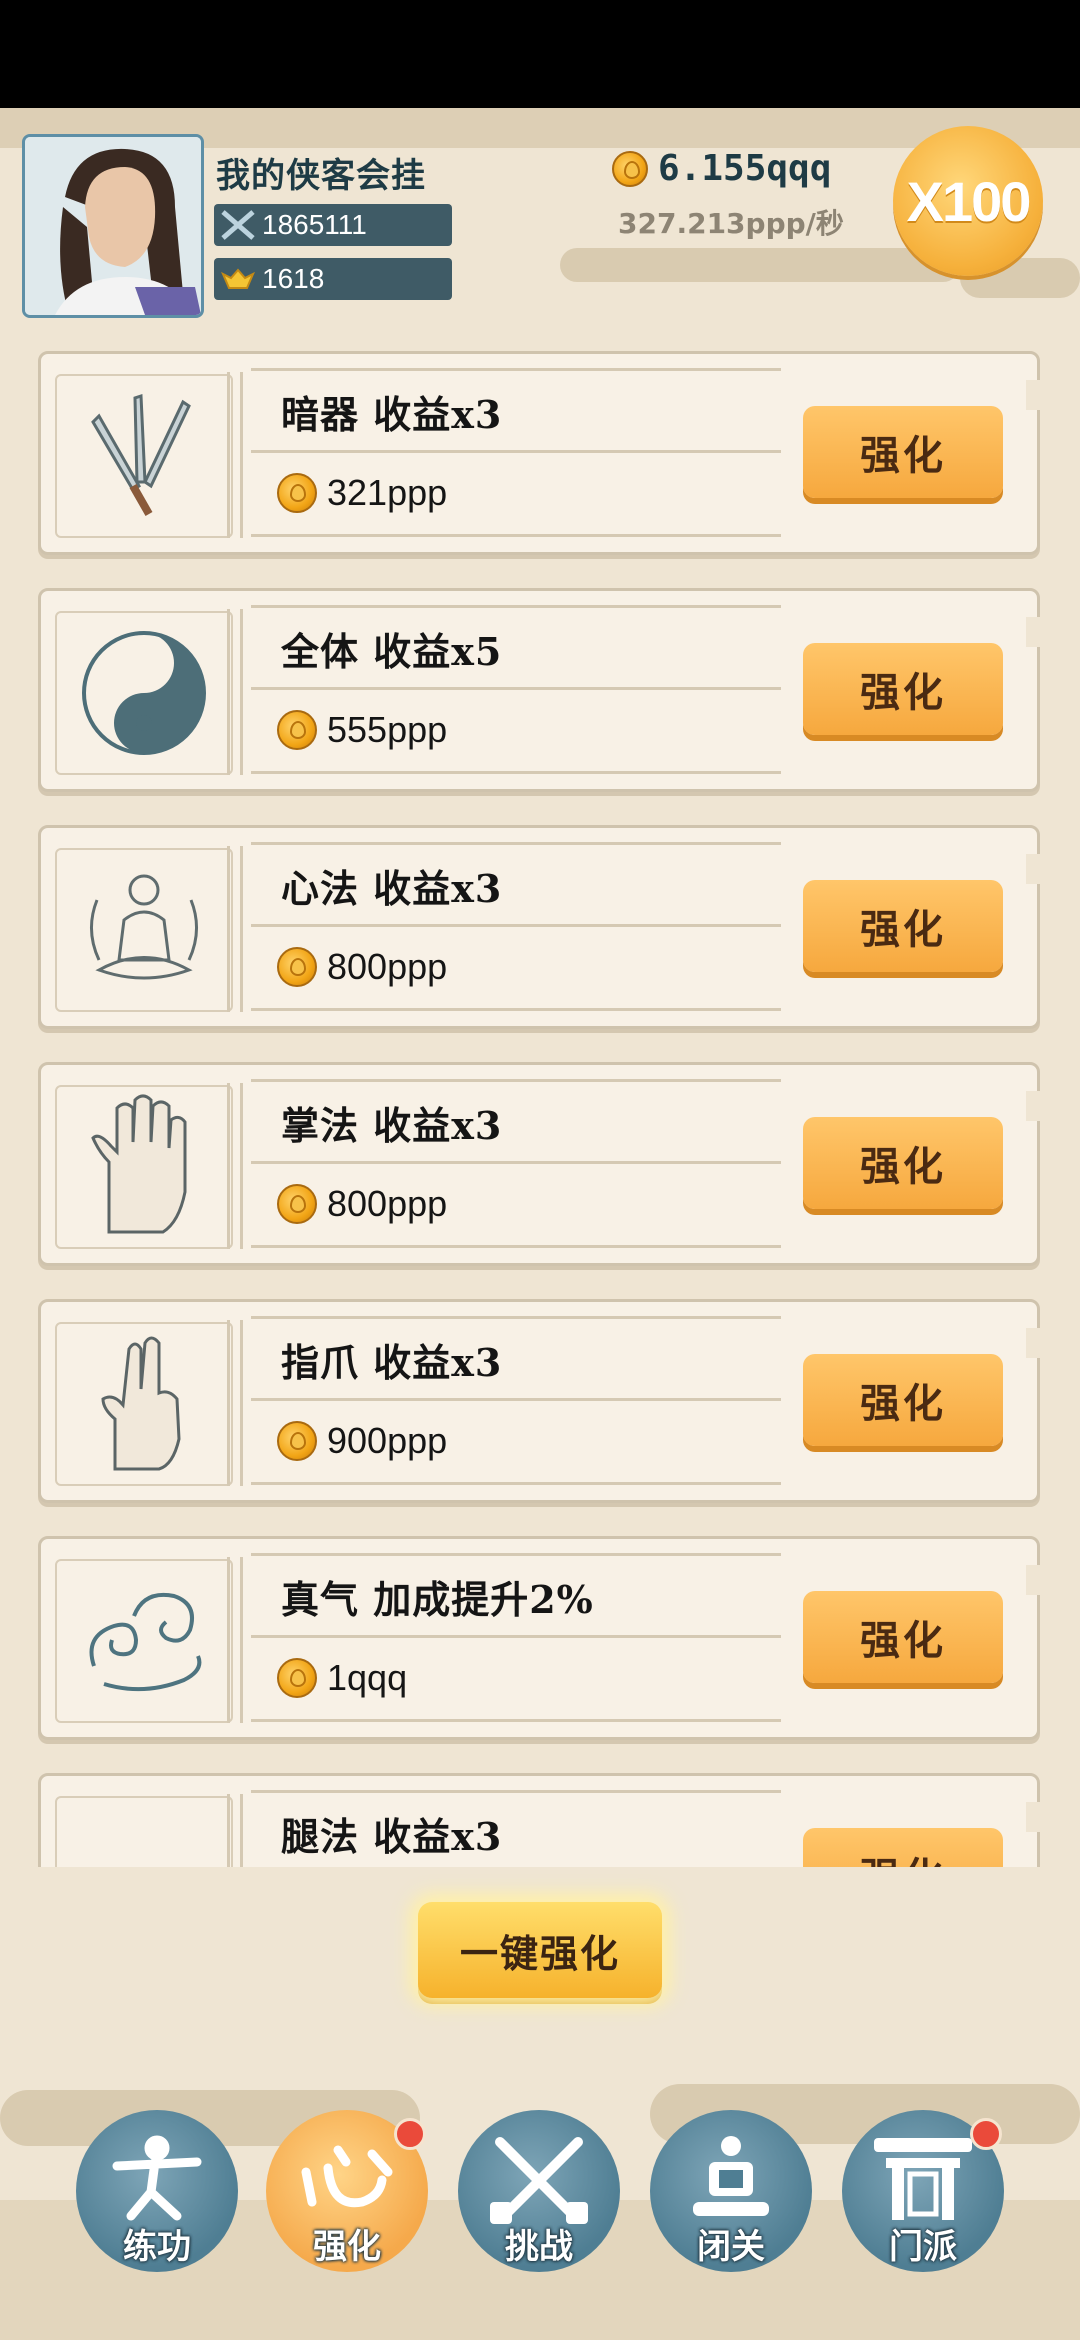 The height and width of the screenshot is (2340, 1080). Describe the element at coordinates (293, 278) in the screenshot. I see `ingot-value: 1618` at that location.